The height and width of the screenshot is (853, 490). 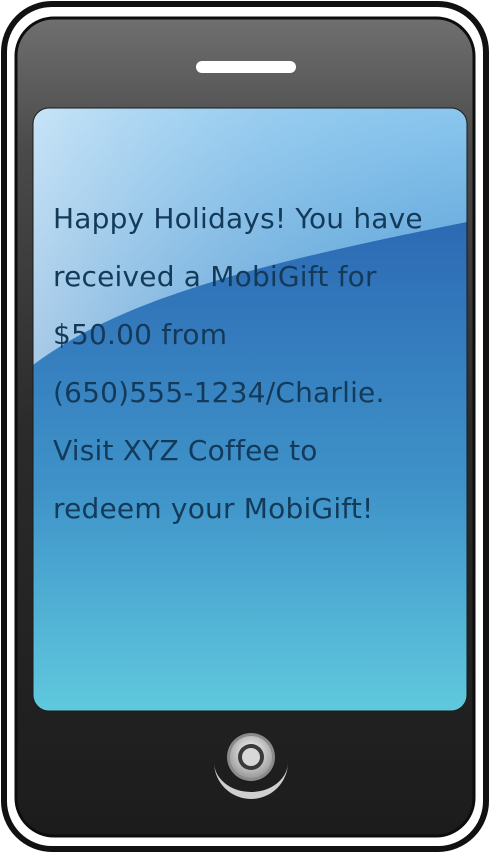 What do you see at coordinates (140, 334) in the screenshot?
I see `message-line: $50.00 from` at bounding box center [140, 334].